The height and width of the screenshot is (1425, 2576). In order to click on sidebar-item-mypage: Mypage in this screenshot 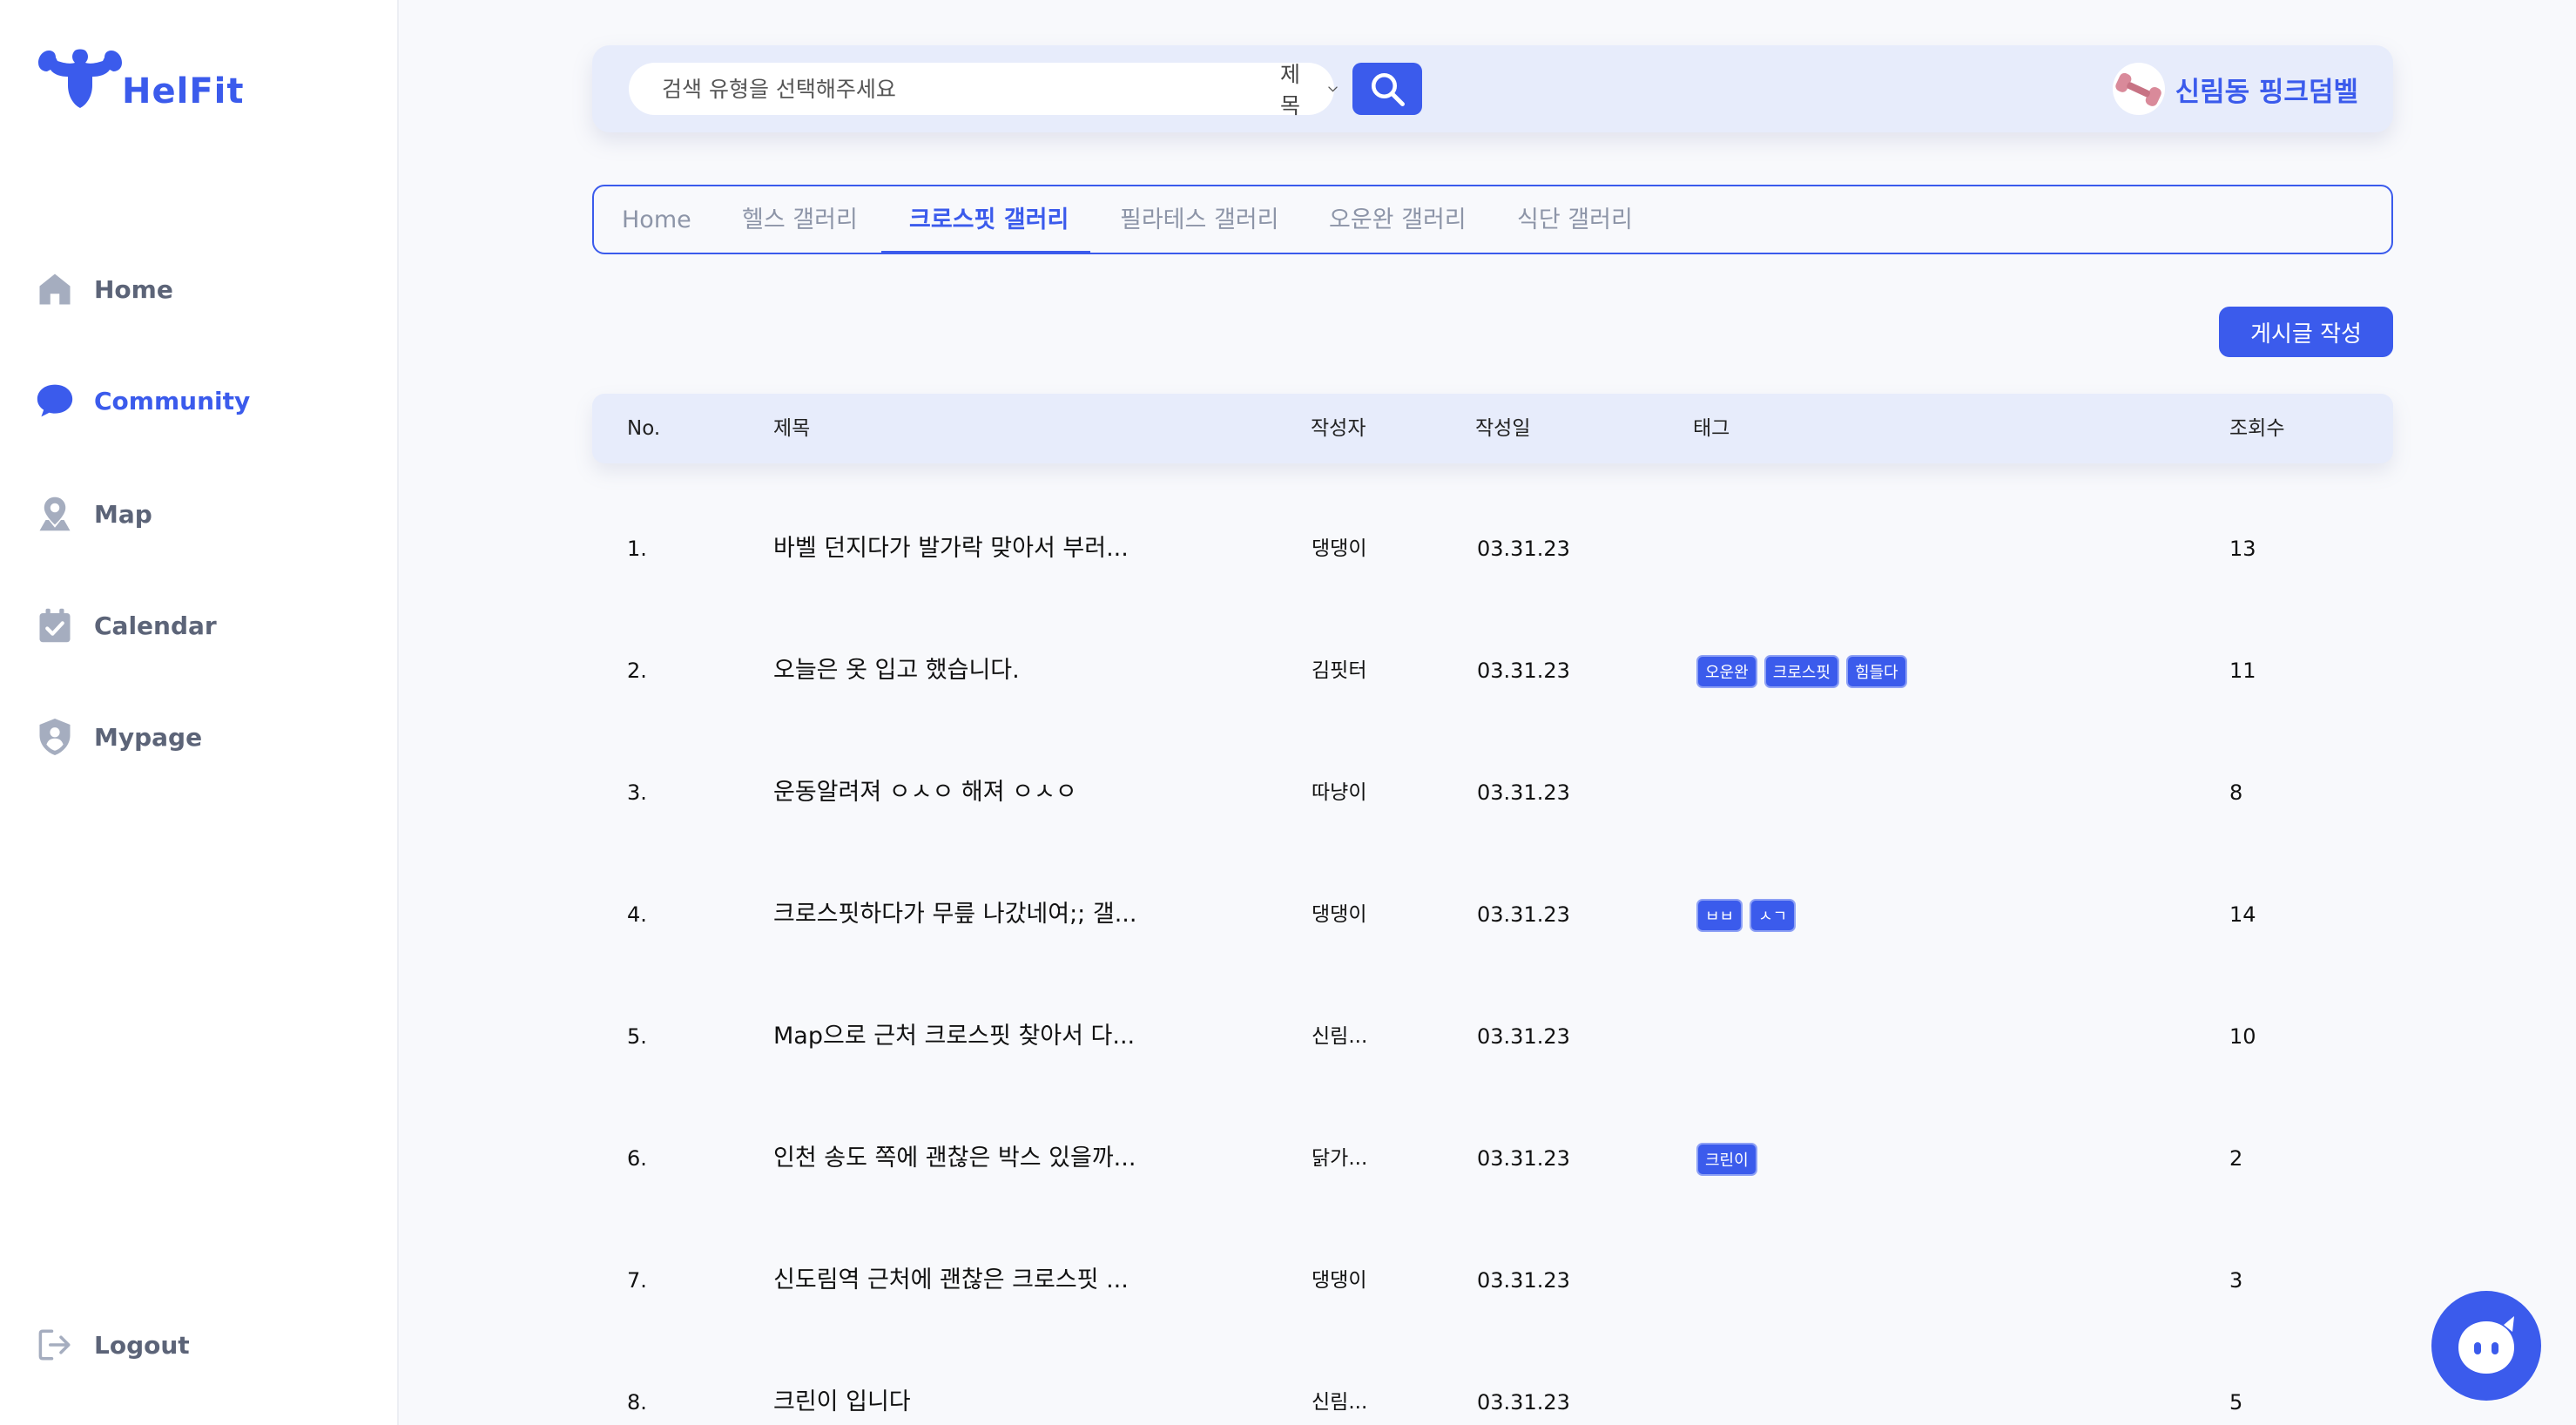, I will do `click(119, 737)`.